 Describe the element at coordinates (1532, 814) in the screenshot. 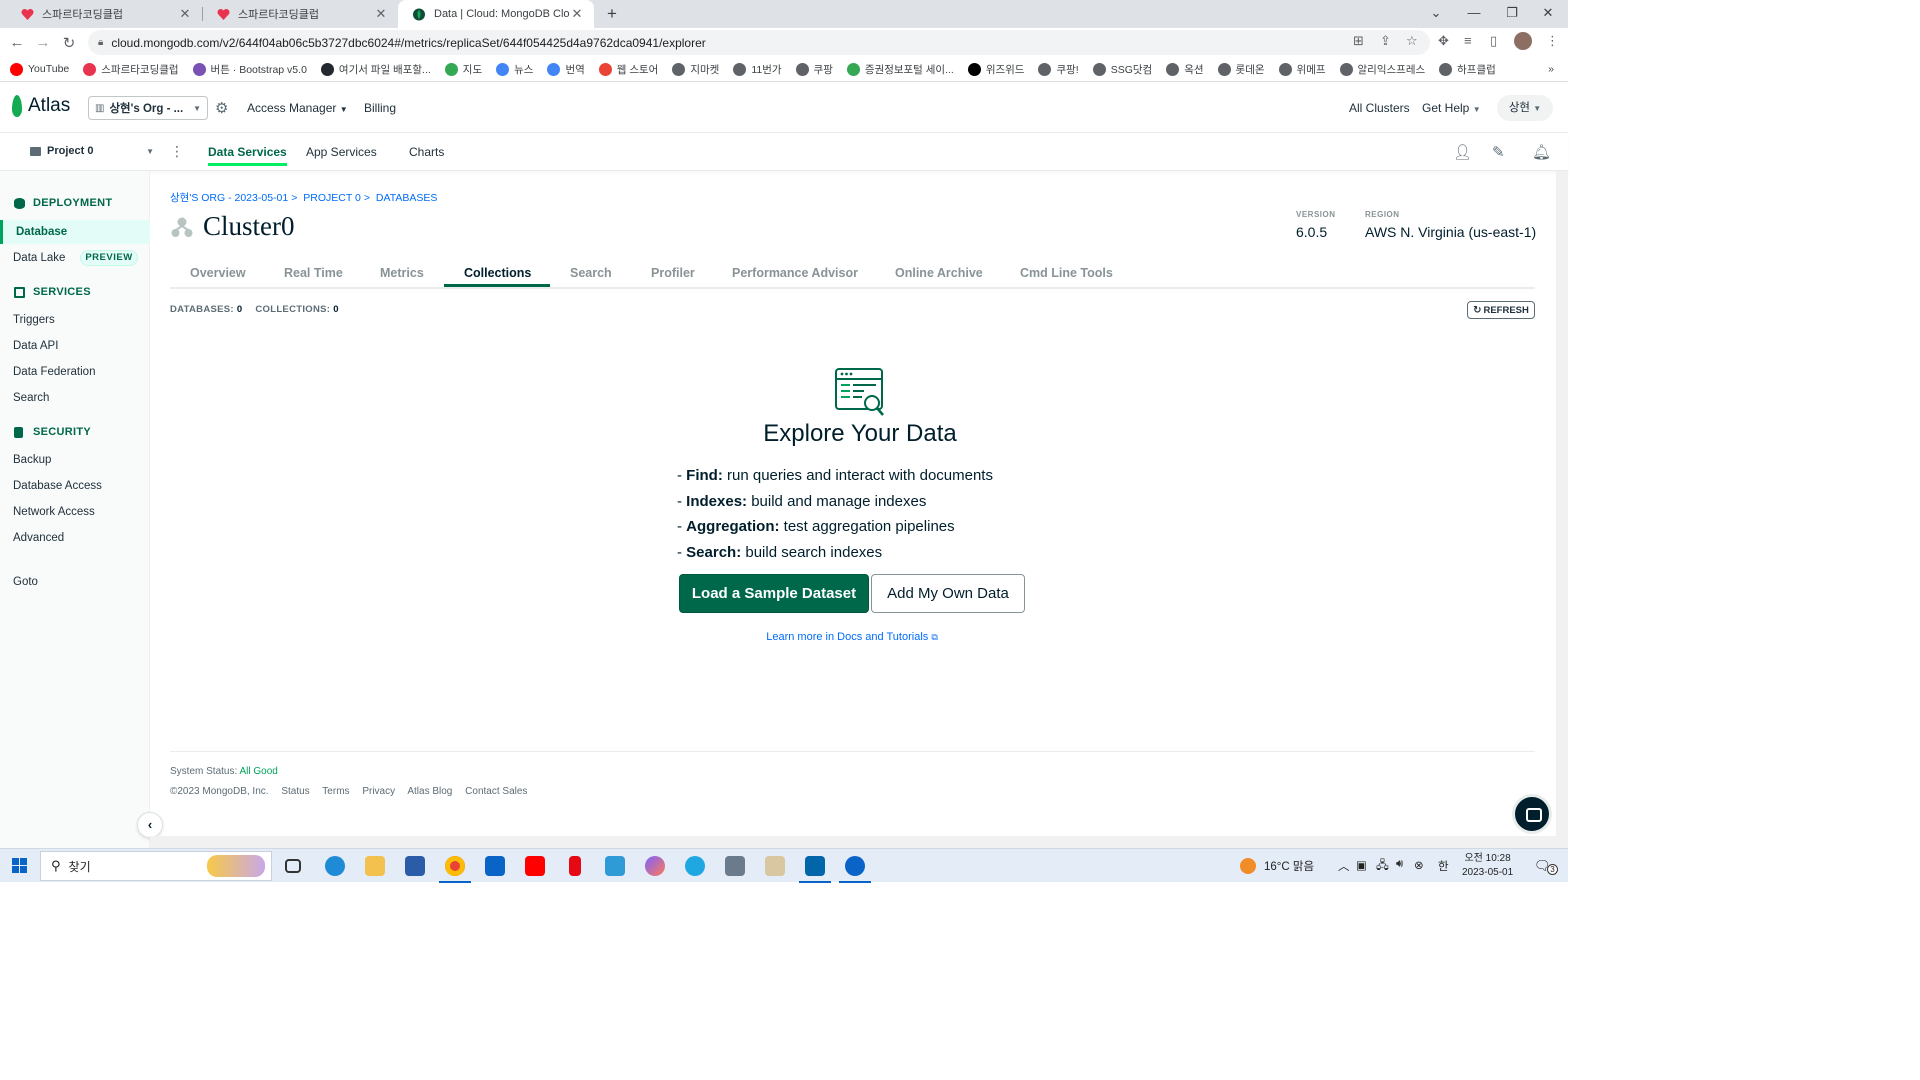

I see `support-chat-button` at that location.